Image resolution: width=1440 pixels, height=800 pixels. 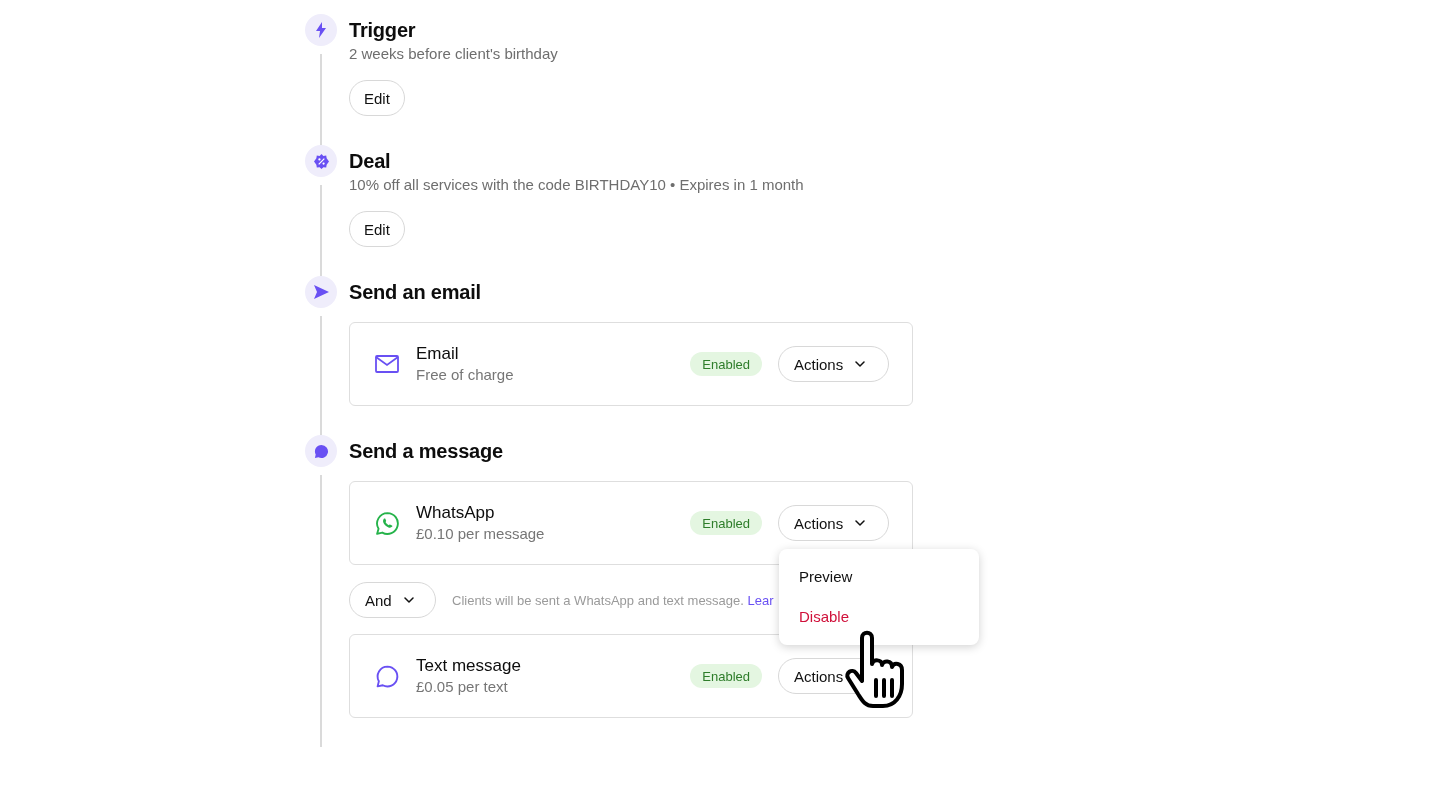 What do you see at coordinates (321, 161) in the screenshot?
I see `discount-badge-icon` at bounding box center [321, 161].